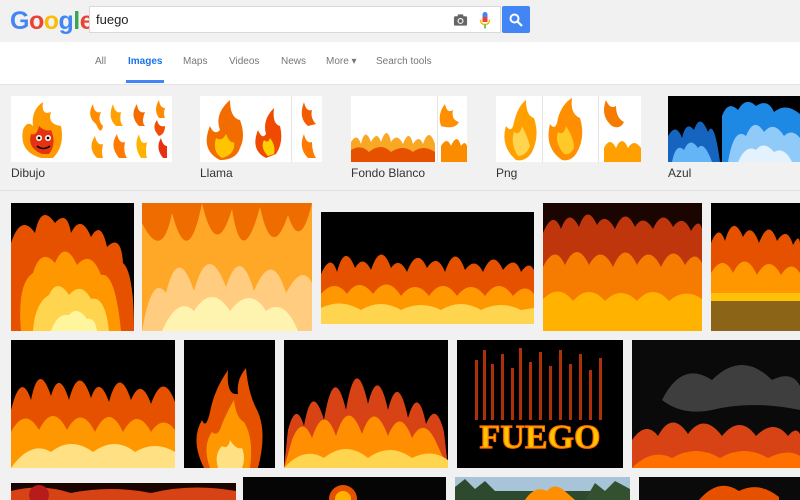 The image size is (800, 500). I want to click on related-label-llama: Llama, so click(216, 173).